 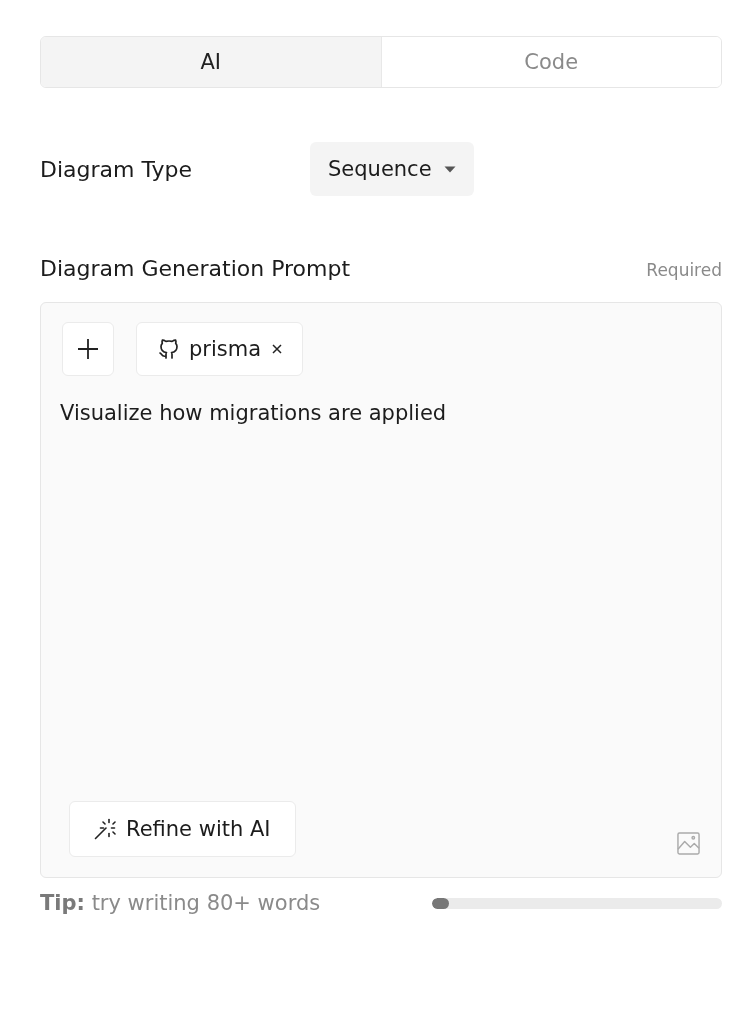 I want to click on chip-label: prisma, so click(x=225, y=349).